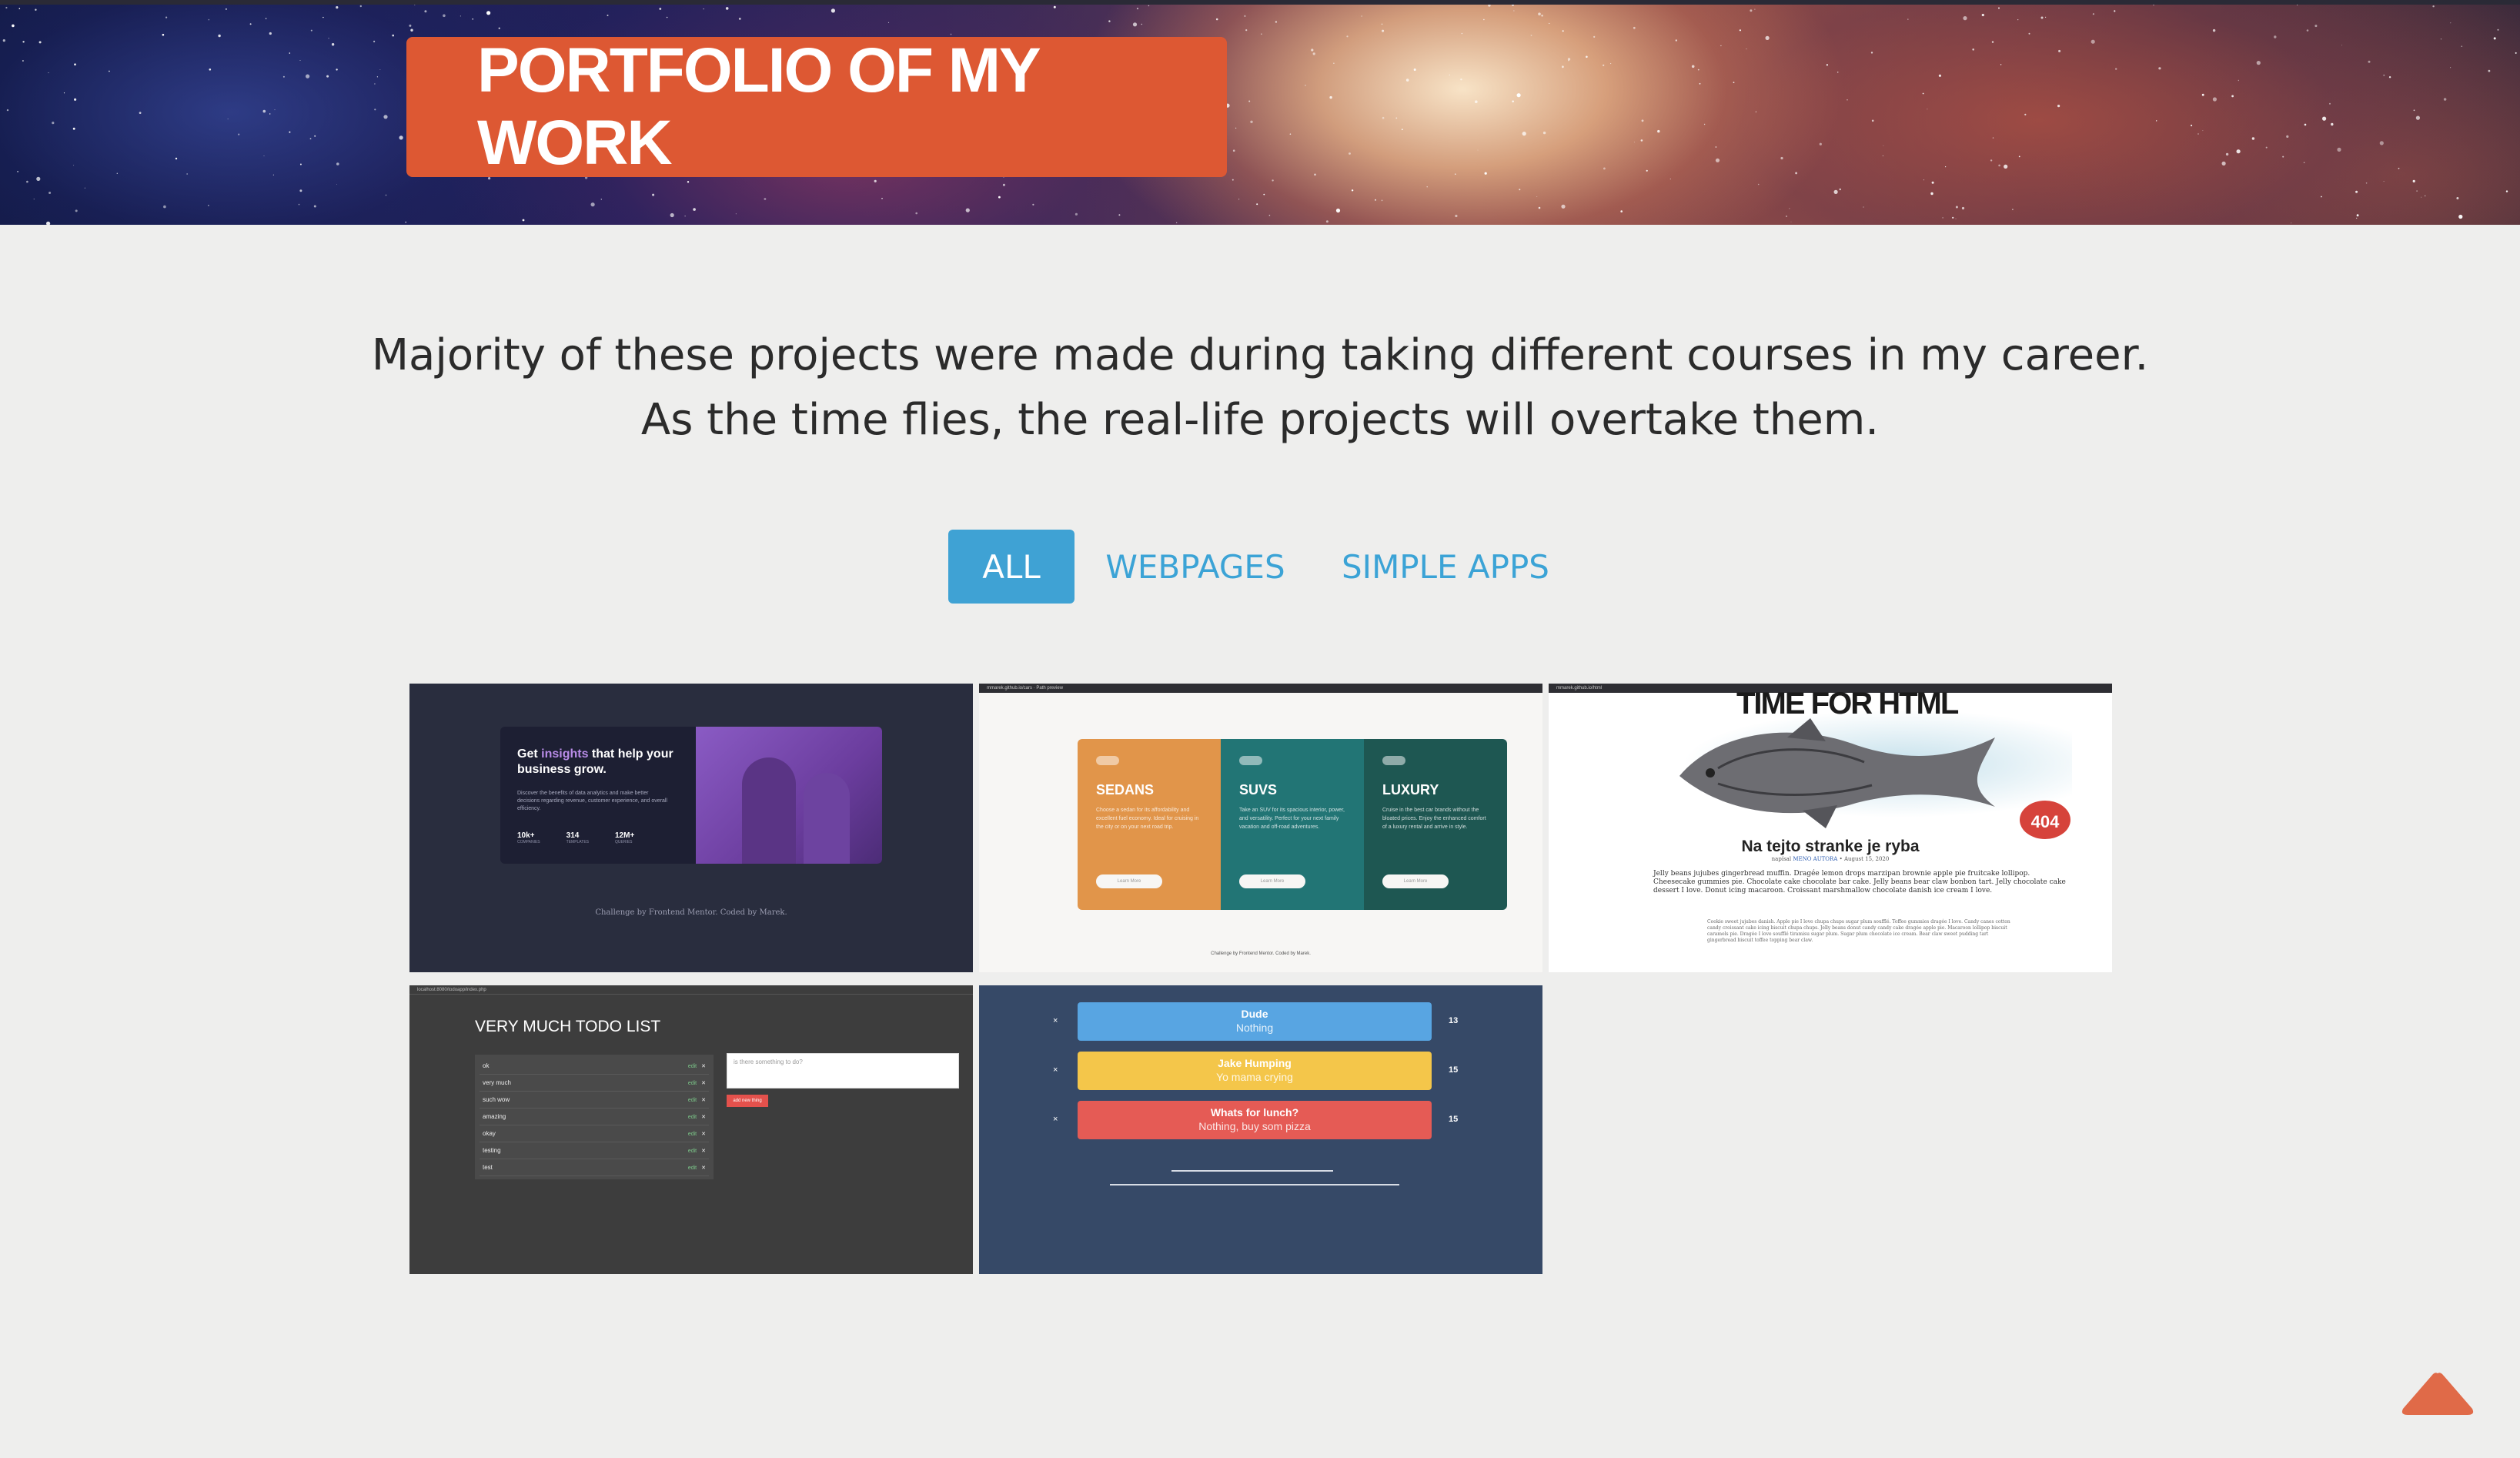 The image size is (2520, 1458). Describe the element at coordinates (1195, 567) in the screenshot. I see `filter-webpages-button: WEBPAGES` at that location.